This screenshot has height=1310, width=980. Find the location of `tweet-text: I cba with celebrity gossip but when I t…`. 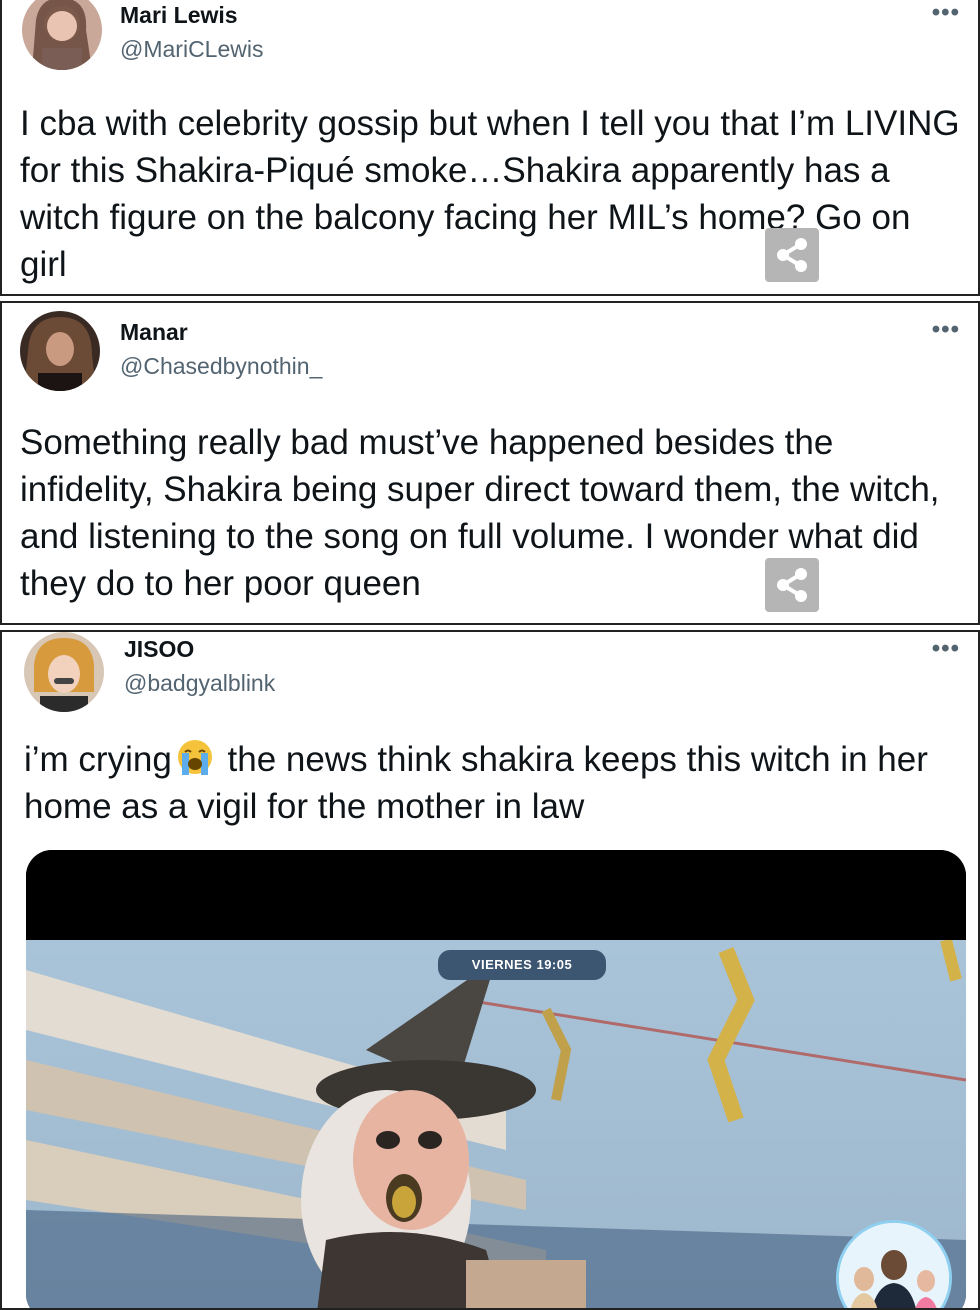

tweet-text: I cba with celebrity gossip but when I t… is located at coordinates (490, 194).